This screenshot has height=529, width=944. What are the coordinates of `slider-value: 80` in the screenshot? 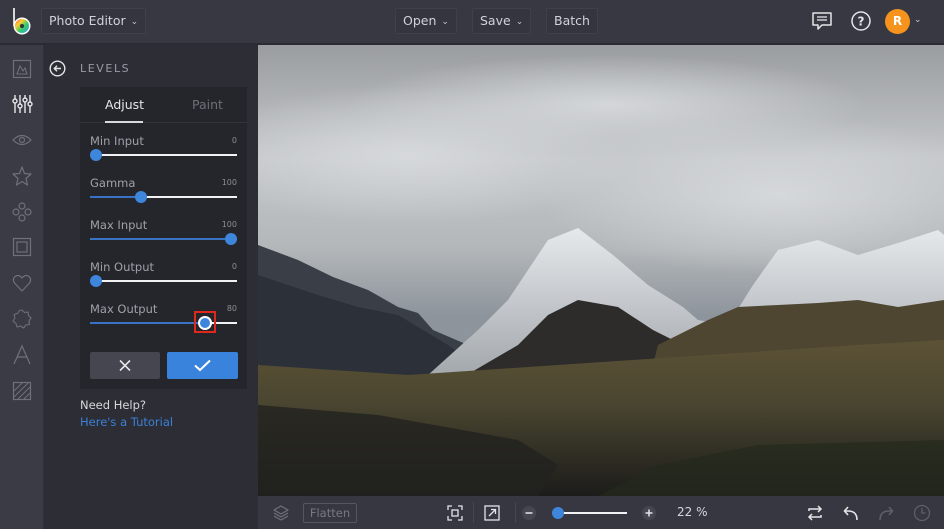 It's located at (231, 308).